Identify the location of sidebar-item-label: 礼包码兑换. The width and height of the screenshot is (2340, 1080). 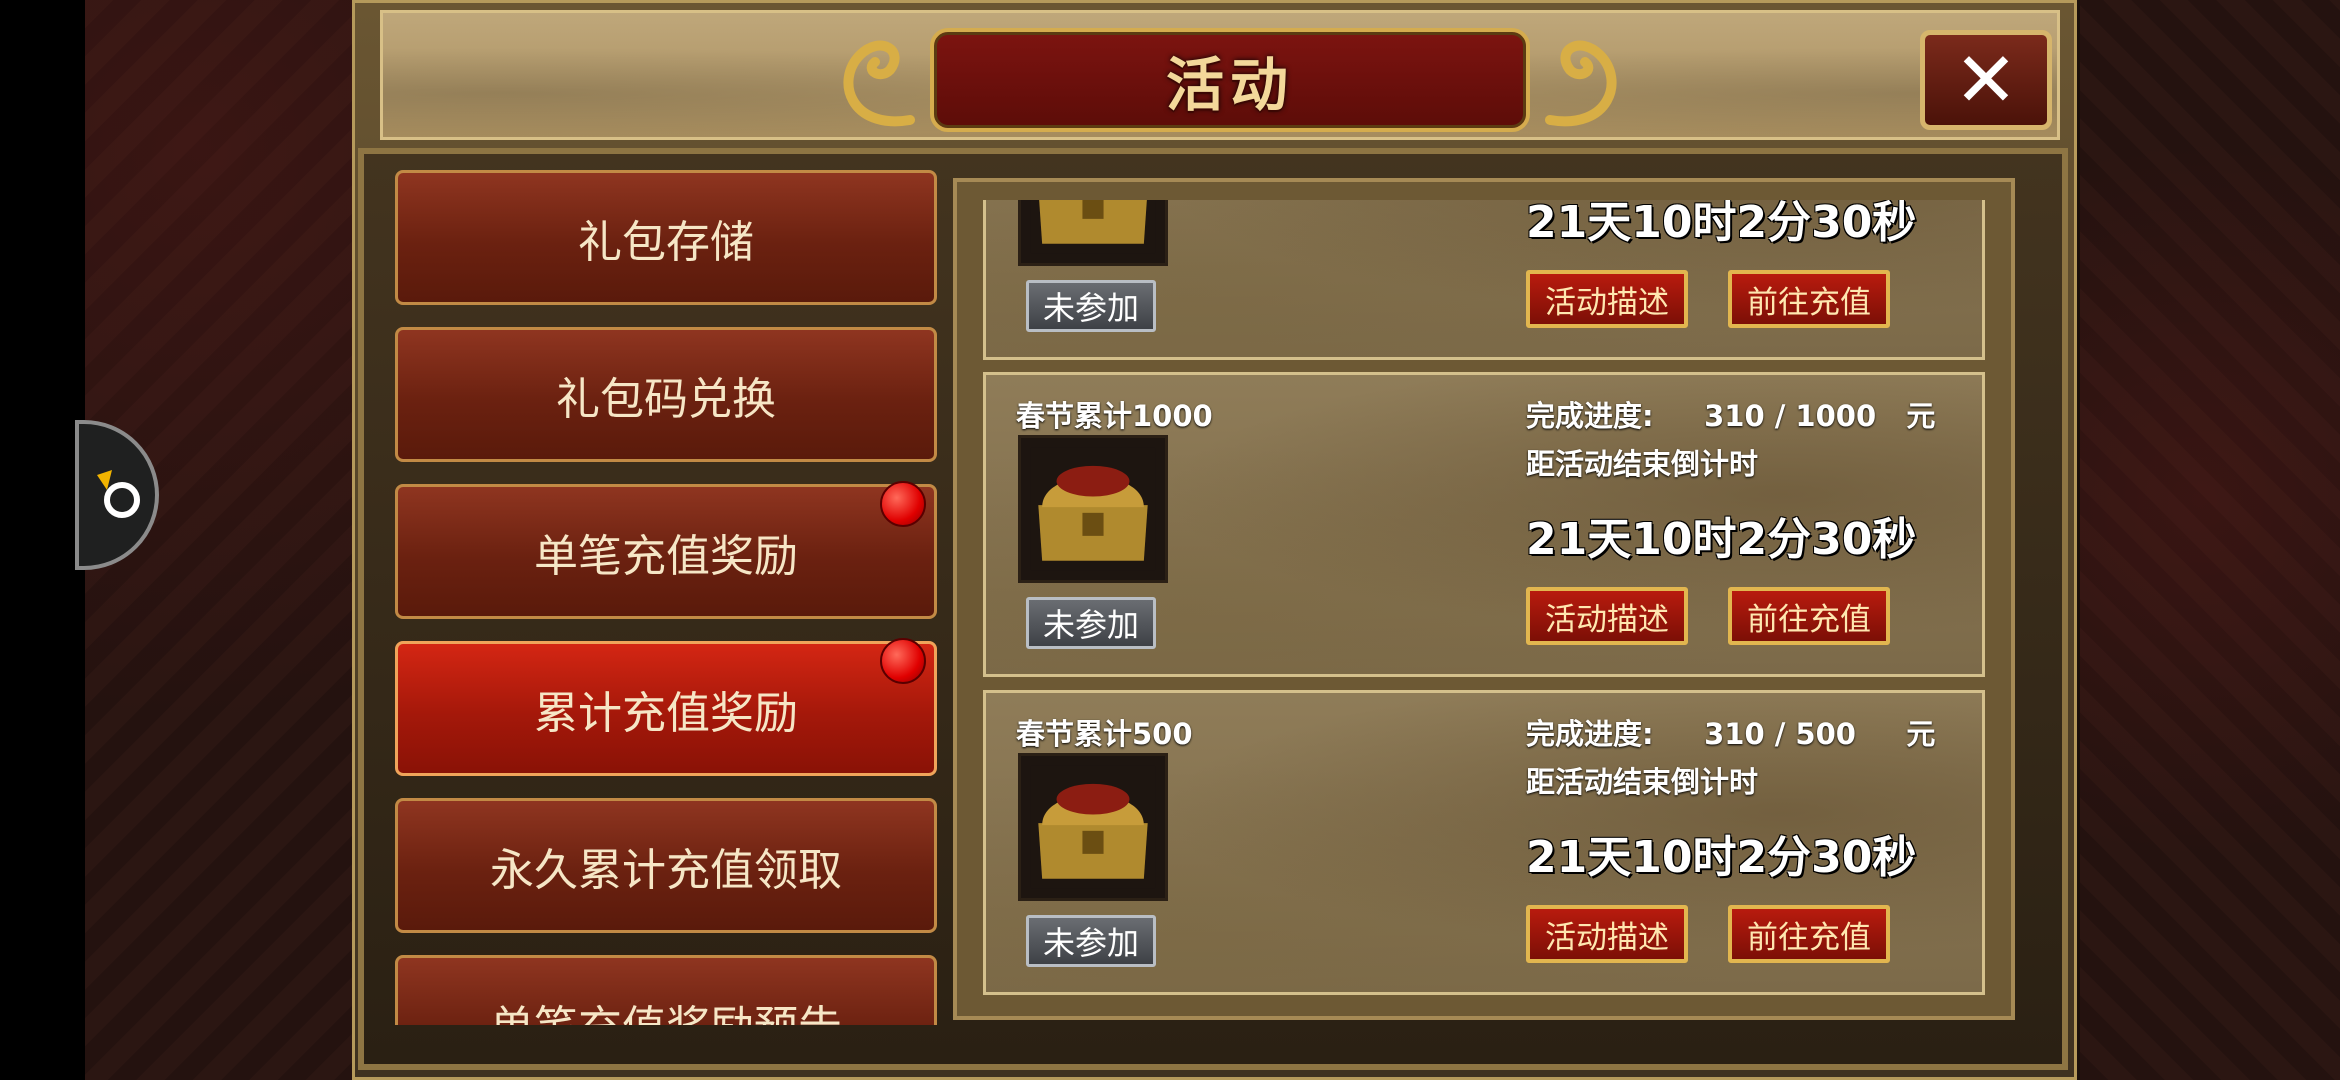
(666, 399).